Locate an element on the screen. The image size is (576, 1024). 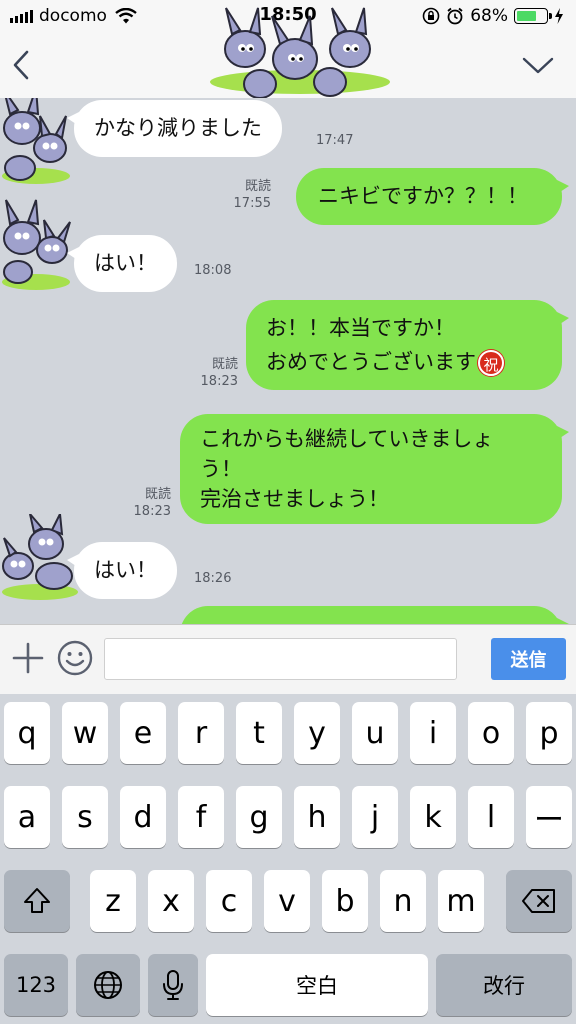
outgoing-message-partial is located at coordinates (374, 615).